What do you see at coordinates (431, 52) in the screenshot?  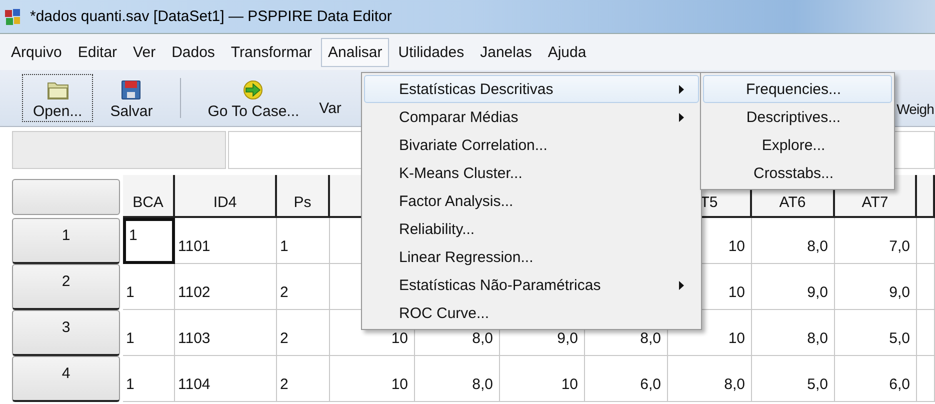 I see `menu-item: Utilidades` at bounding box center [431, 52].